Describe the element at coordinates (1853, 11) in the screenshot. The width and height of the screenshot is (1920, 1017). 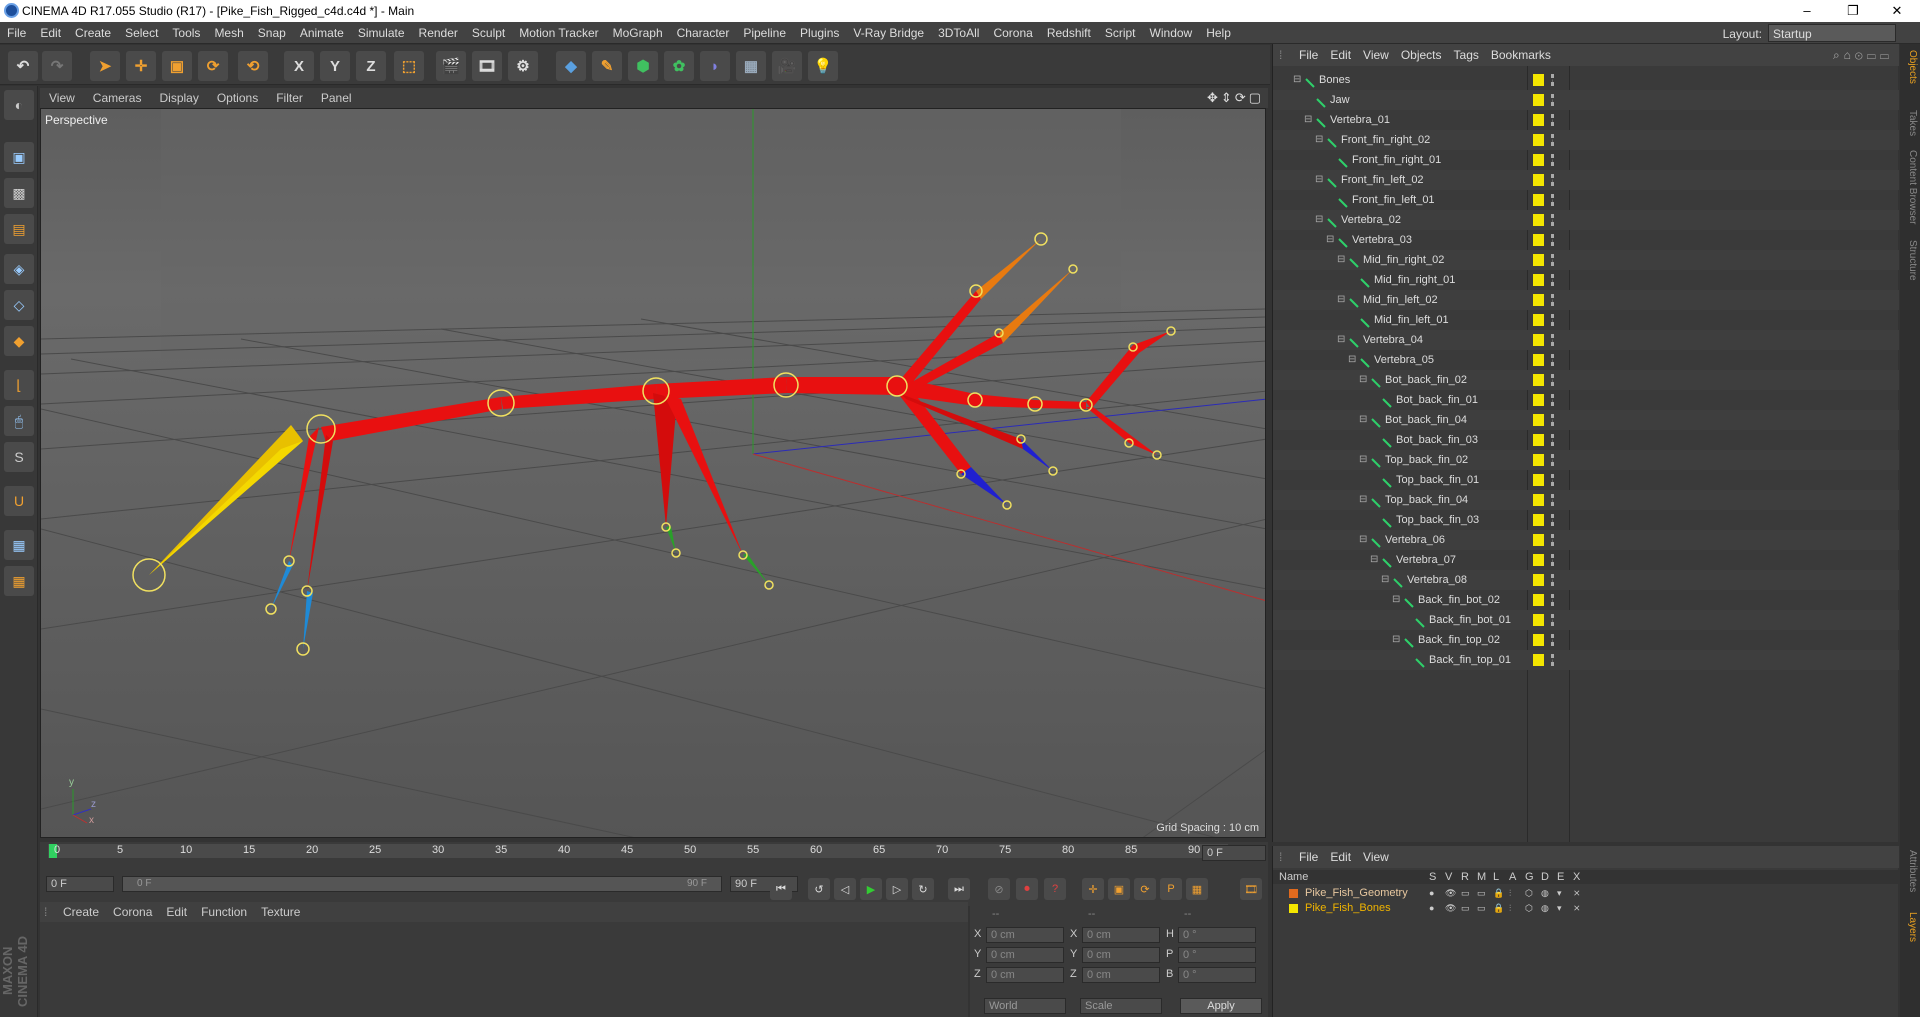
I see `restore-button: ❐` at that location.